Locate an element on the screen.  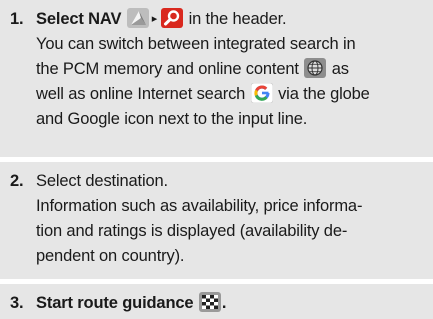
globe-icon is located at coordinates (315, 68).